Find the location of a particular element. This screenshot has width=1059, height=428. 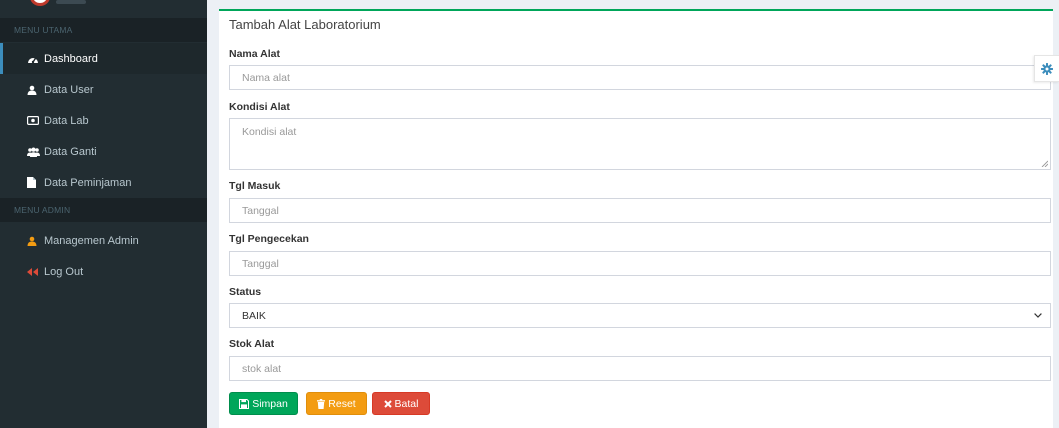

sidebar-item-log-out: Log Out is located at coordinates (103, 271).